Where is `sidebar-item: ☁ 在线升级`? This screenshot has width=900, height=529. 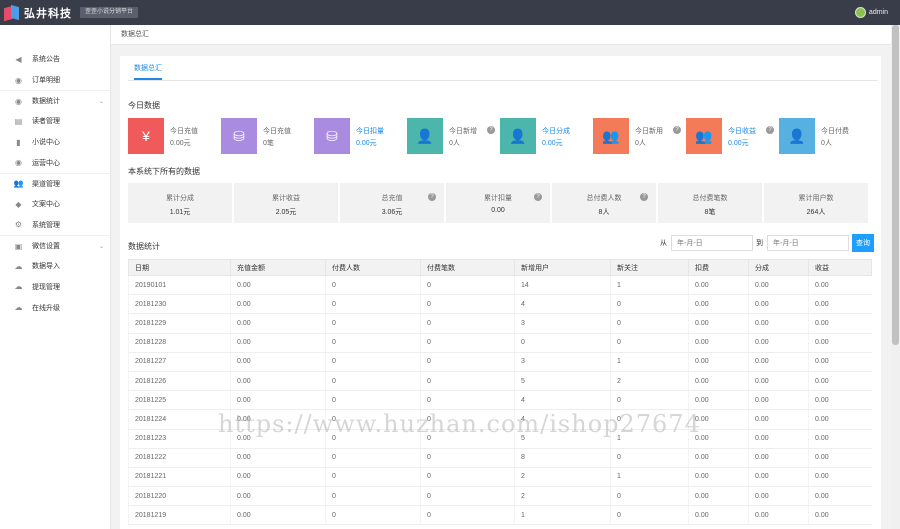 sidebar-item: ☁ 在线升级 is located at coordinates (55, 307).